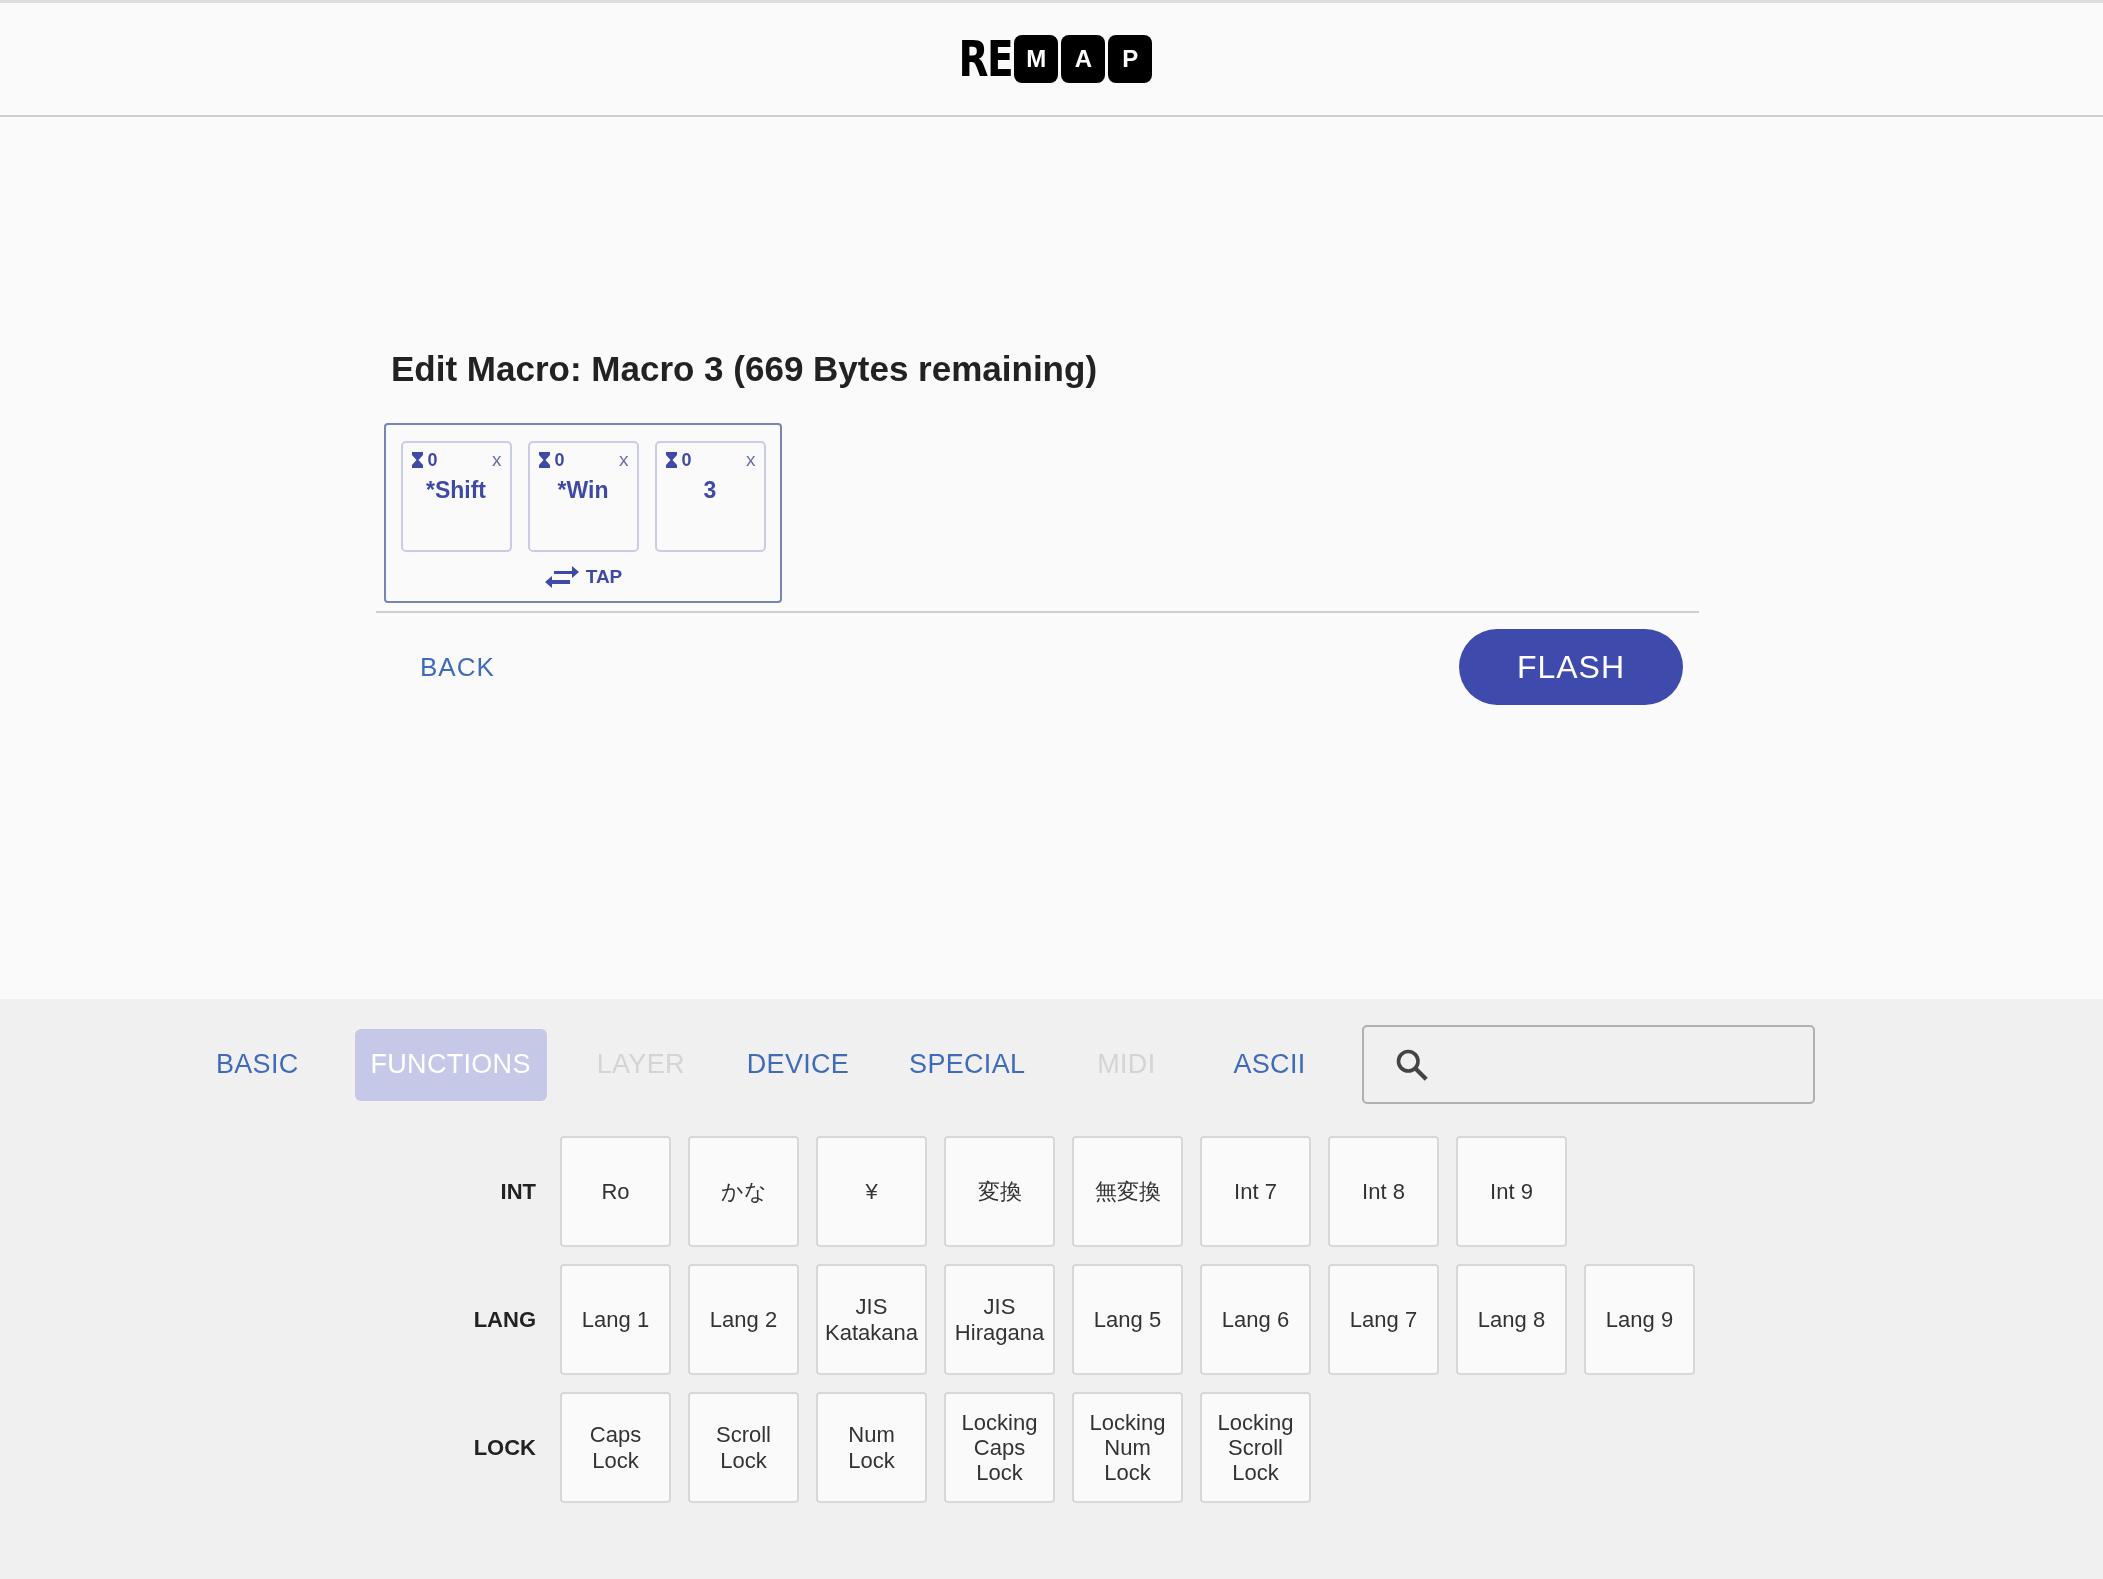  I want to click on swap-arrows-icon, so click(561, 577).